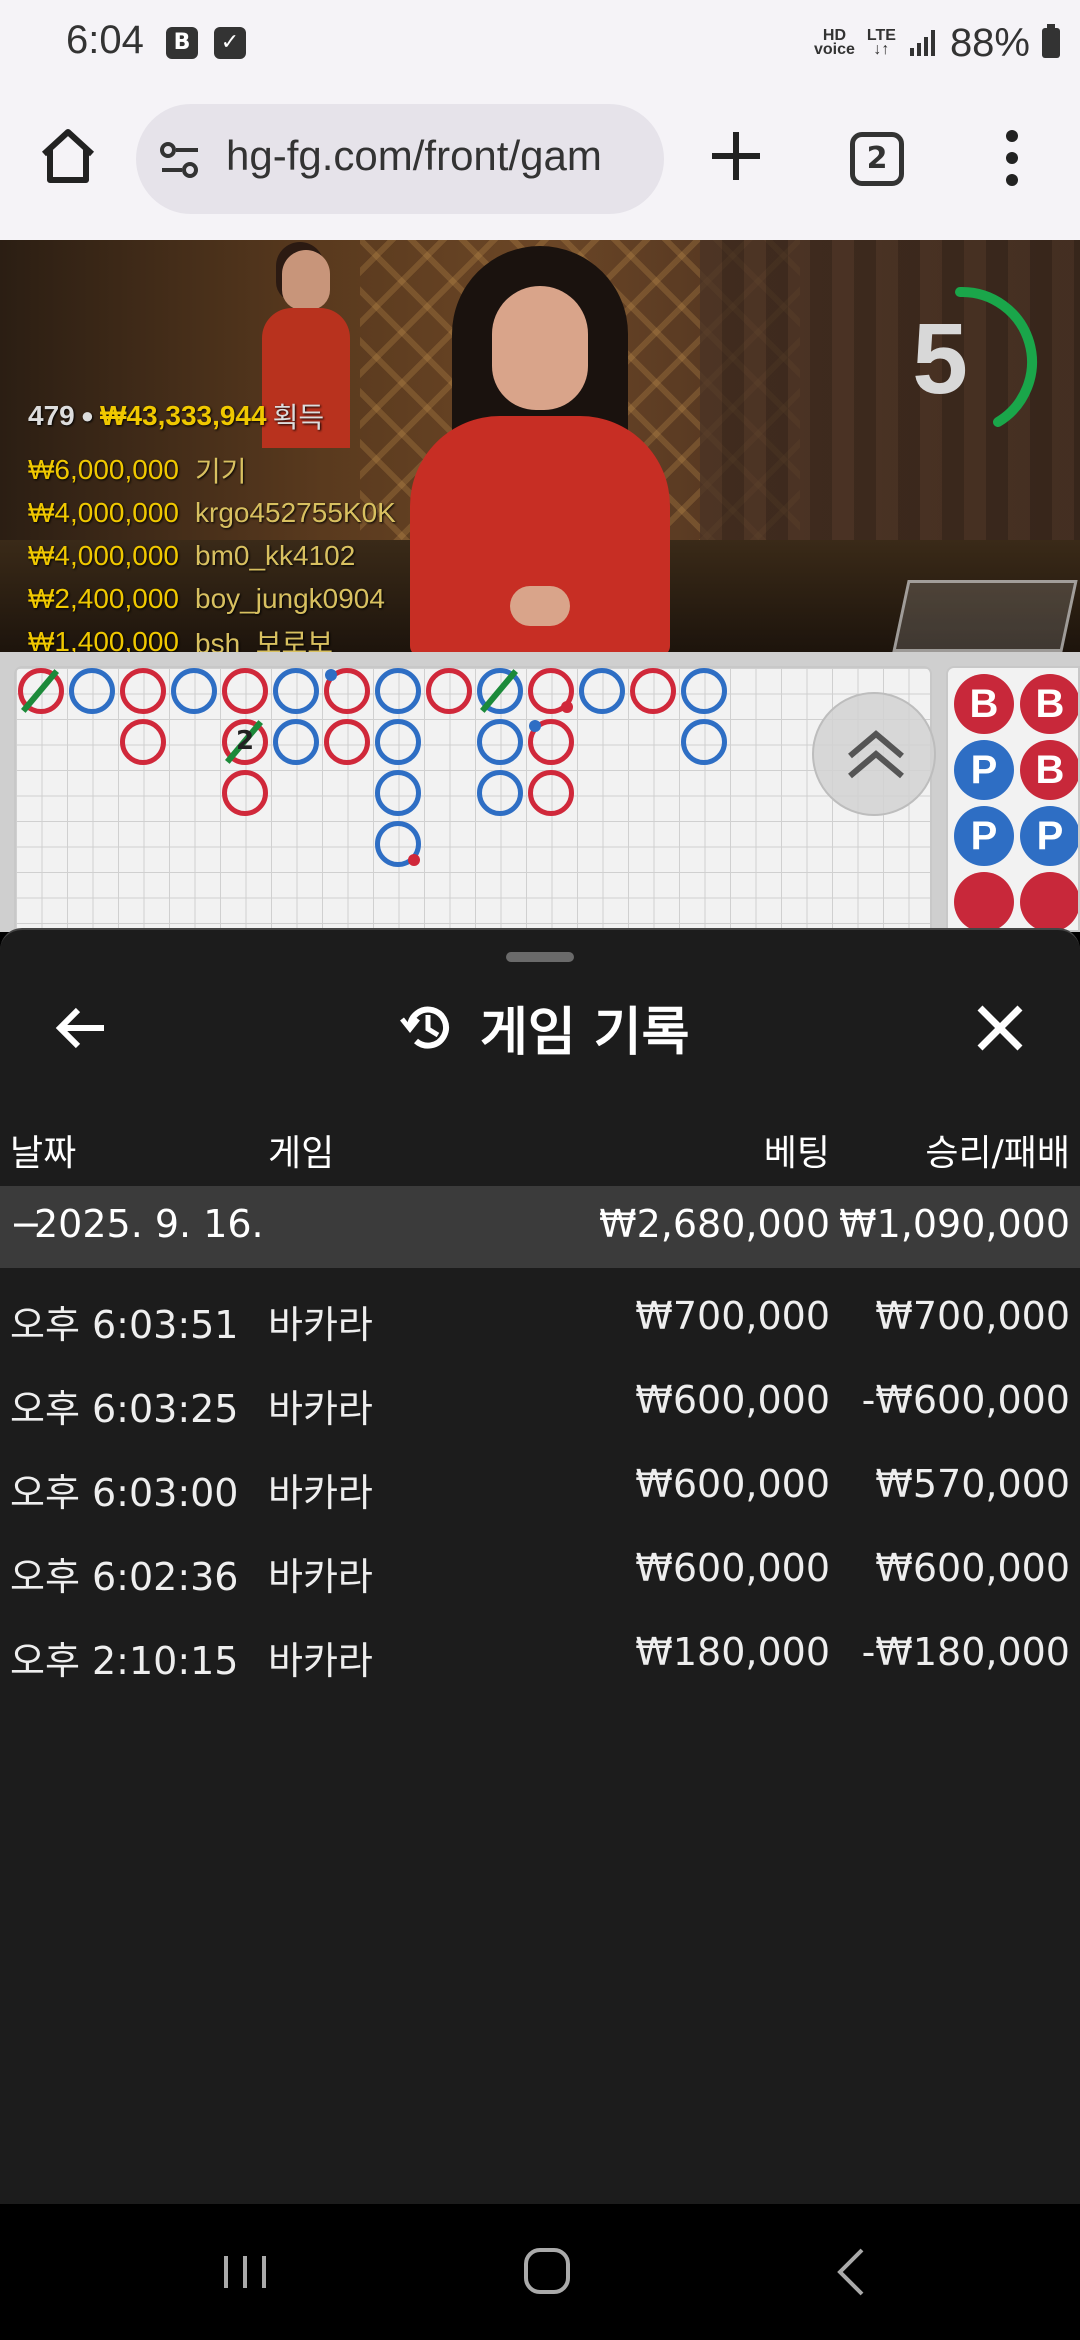 Image resolution: width=1080 pixels, height=2340 pixels. I want to click on row-time: 오후 6:03:51, so click(124, 1325).